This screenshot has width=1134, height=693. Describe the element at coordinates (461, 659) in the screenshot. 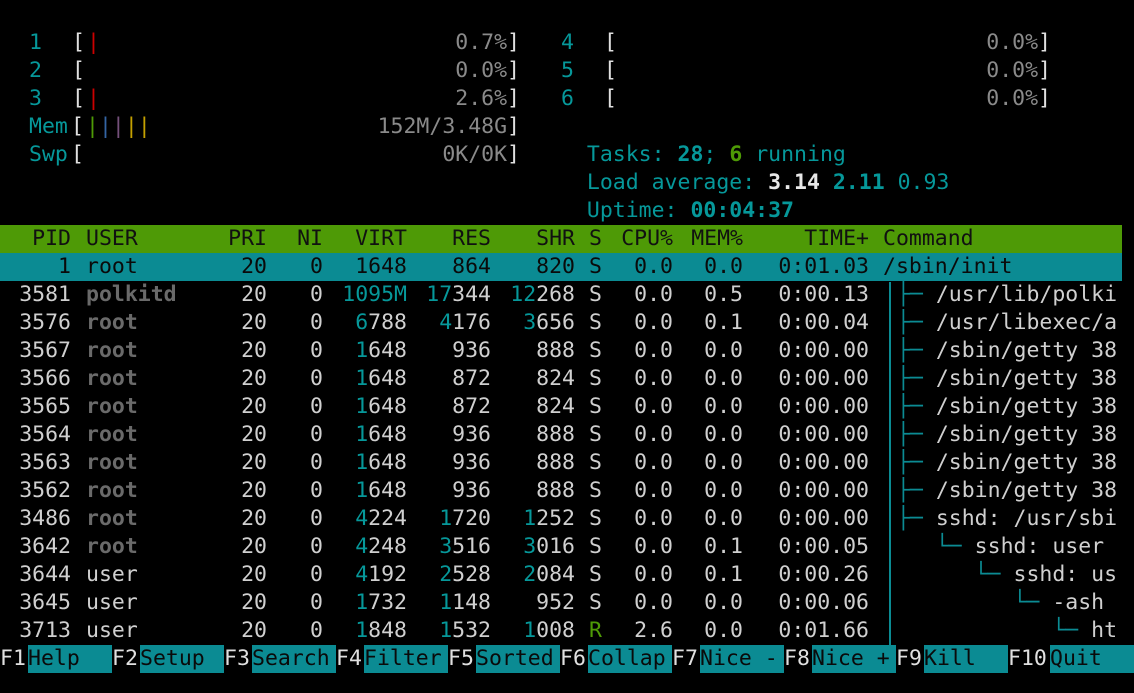

I see `fkey-f5: F5` at that location.